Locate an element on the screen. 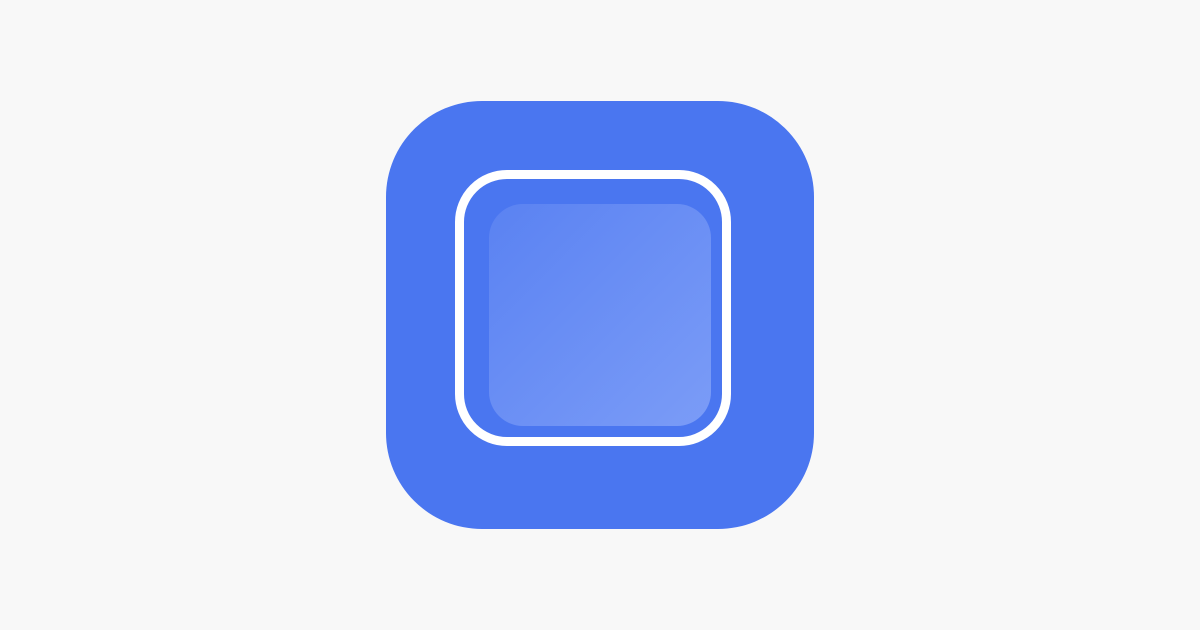  widget-tile-icon is located at coordinates (600, 315).